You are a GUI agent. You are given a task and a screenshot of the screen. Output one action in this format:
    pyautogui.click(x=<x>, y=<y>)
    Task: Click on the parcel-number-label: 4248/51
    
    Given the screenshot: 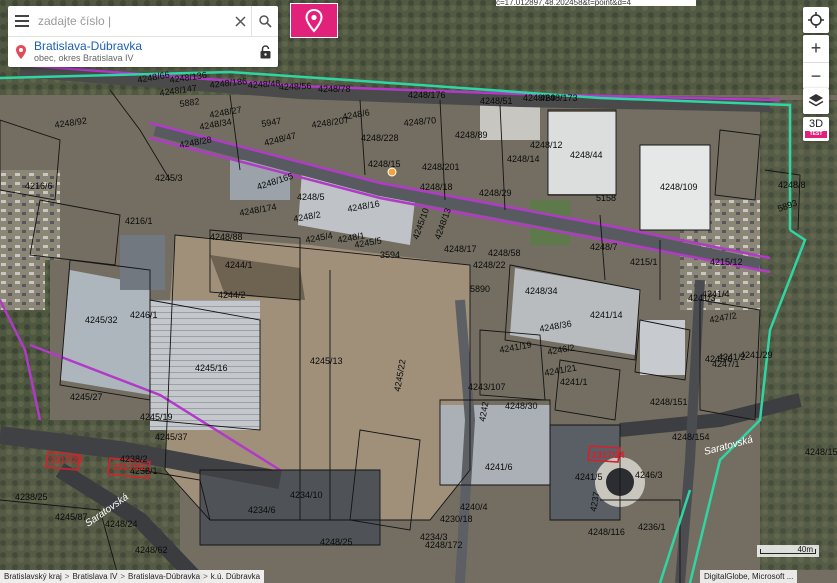 What is the action you would take?
    pyautogui.click(x=496, y=101)
    